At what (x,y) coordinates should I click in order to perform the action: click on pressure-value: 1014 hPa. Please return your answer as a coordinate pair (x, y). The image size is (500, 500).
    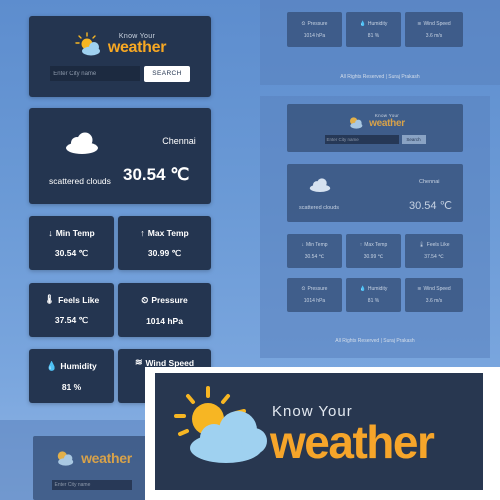
    Looking at the image, I should click on (164, 320).